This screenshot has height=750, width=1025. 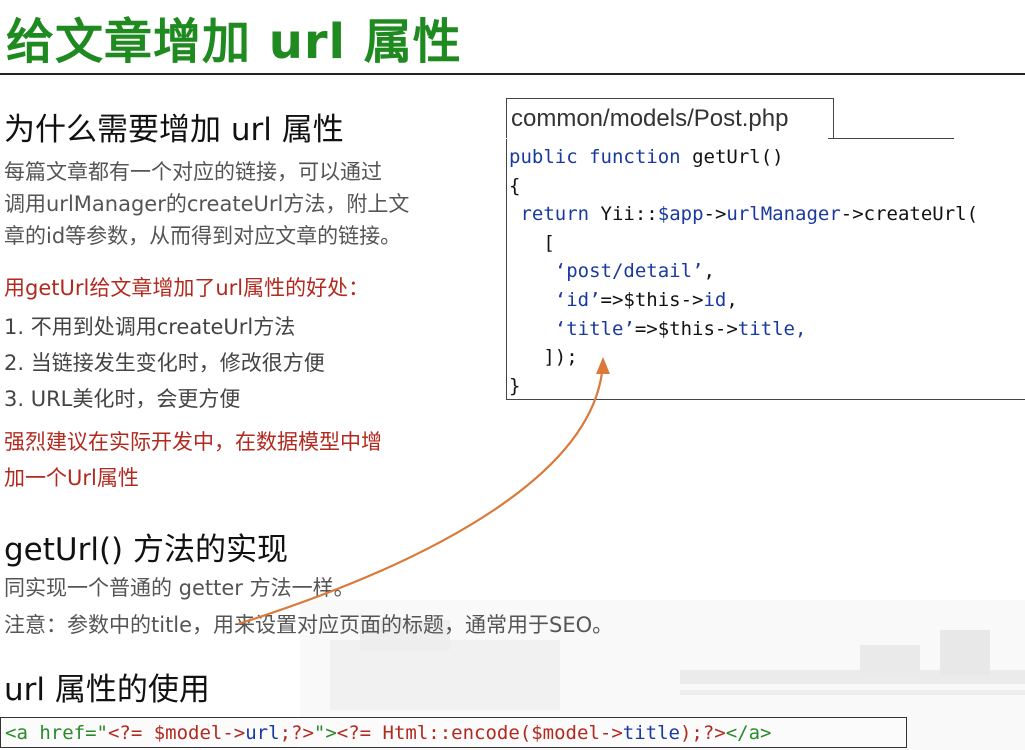 What do you see at coordinates (629, 214) in the screenshot?
I see `code-token: Yii::` at bounding box center [629, 214].